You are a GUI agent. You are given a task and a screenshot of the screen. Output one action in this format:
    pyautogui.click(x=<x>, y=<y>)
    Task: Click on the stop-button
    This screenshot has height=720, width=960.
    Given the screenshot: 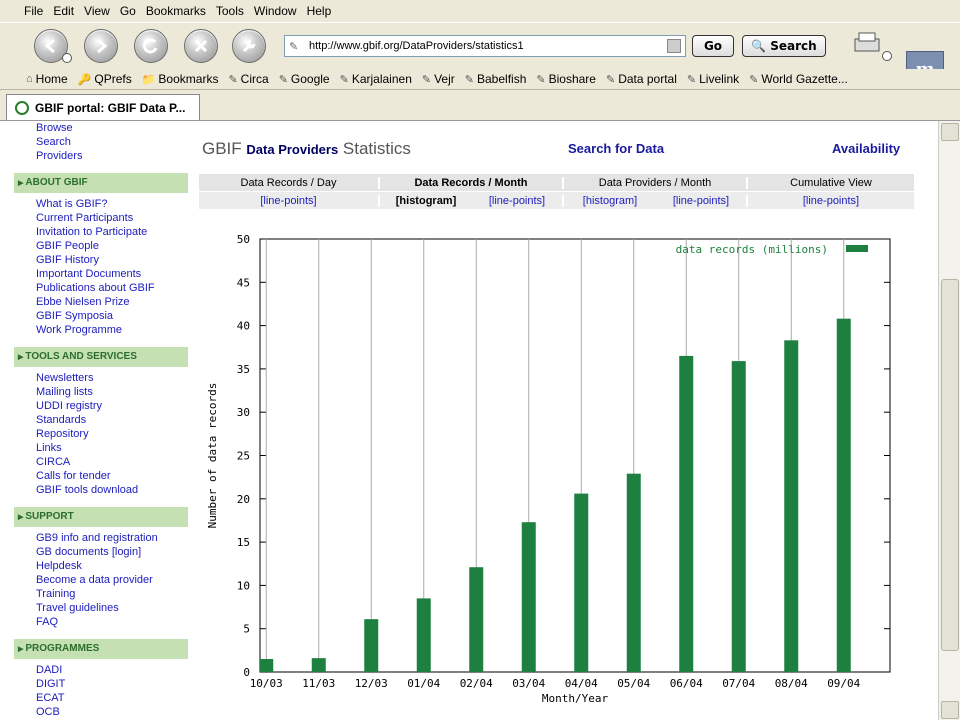 What is the action you would take?
    pyautogui.click(x=201, y=46)
    